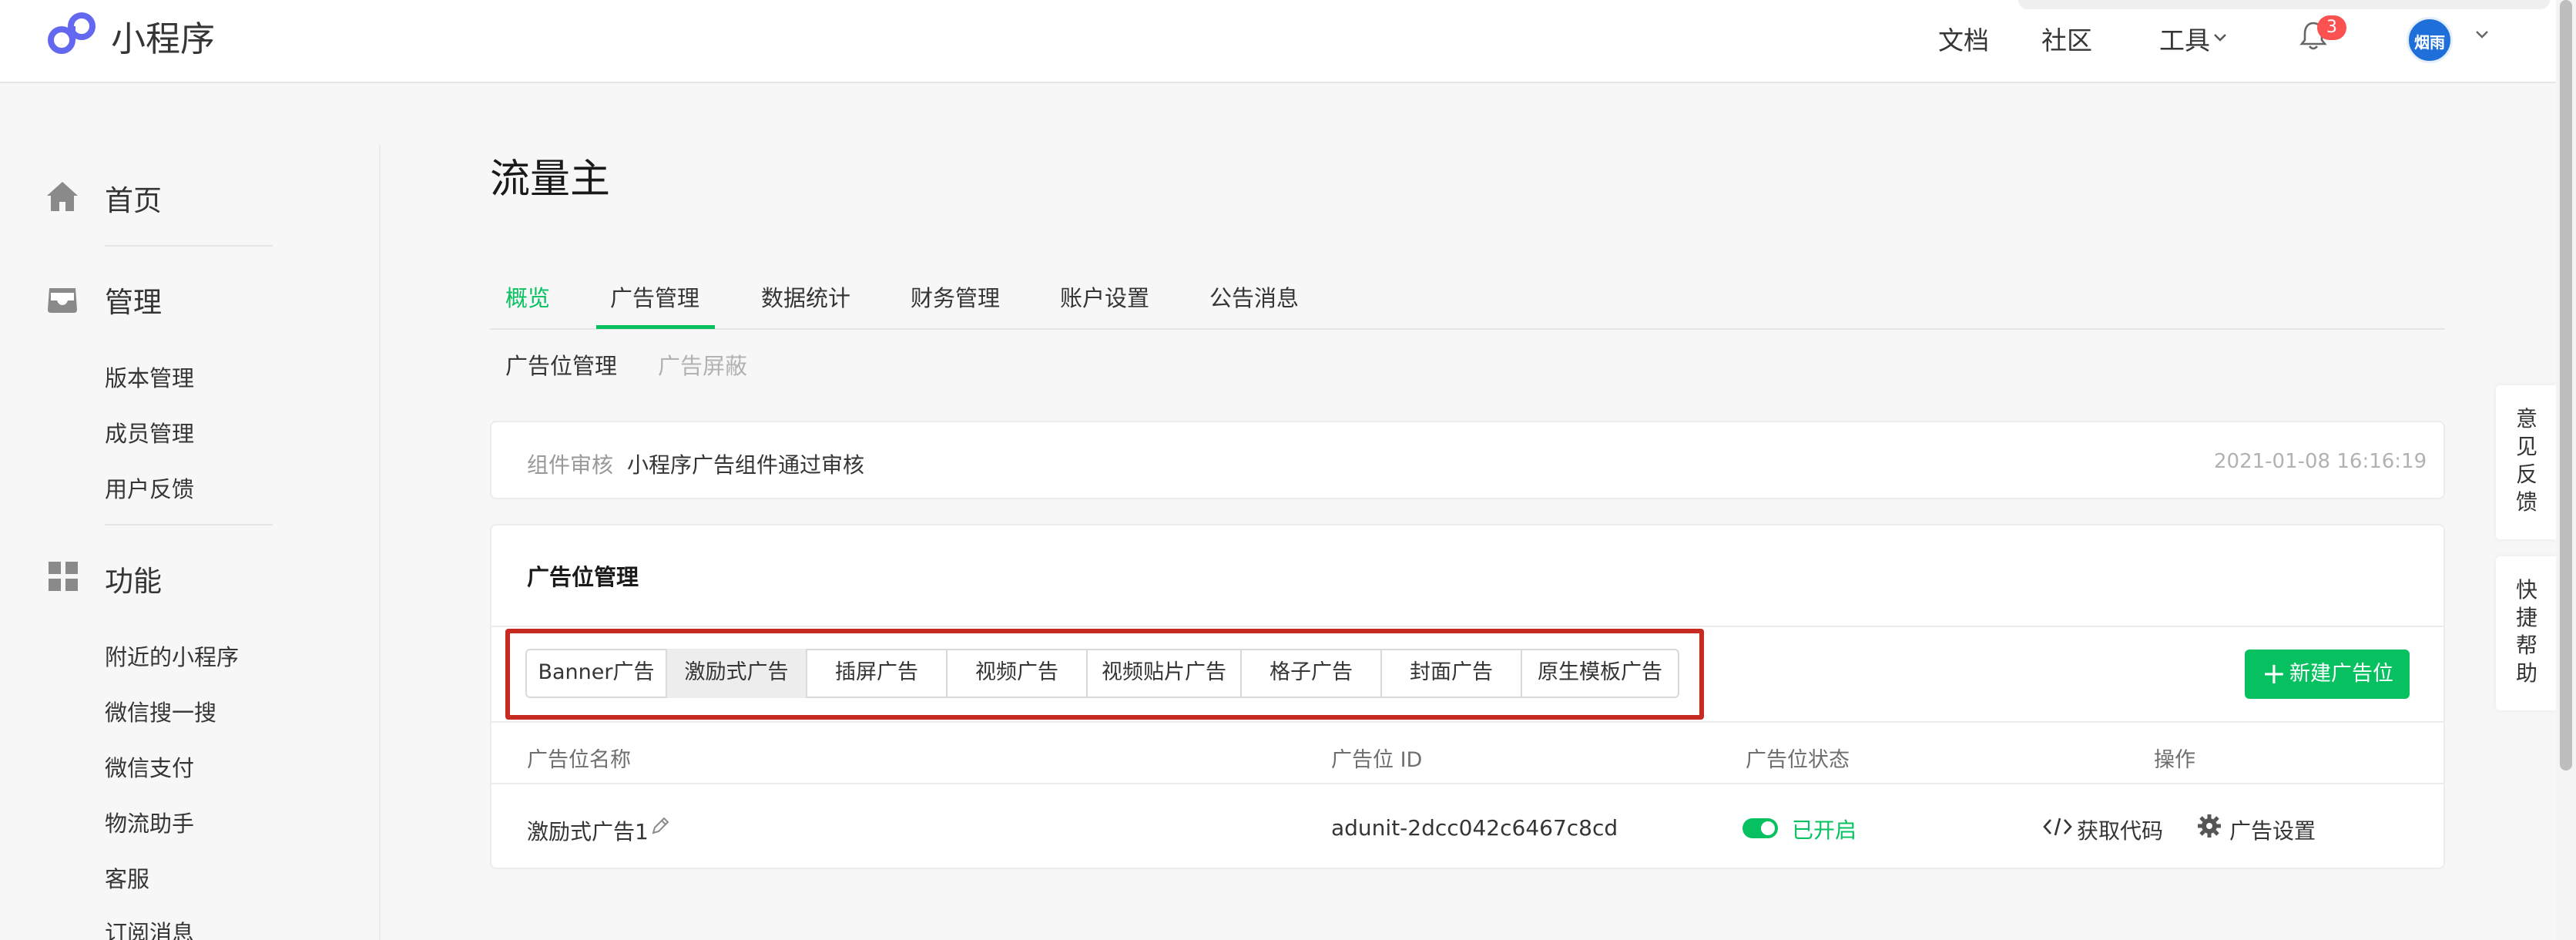 This screenshot has width=2576, height=940. I want to click on ad-settings-link: 广告设置, so click(2272, 829).